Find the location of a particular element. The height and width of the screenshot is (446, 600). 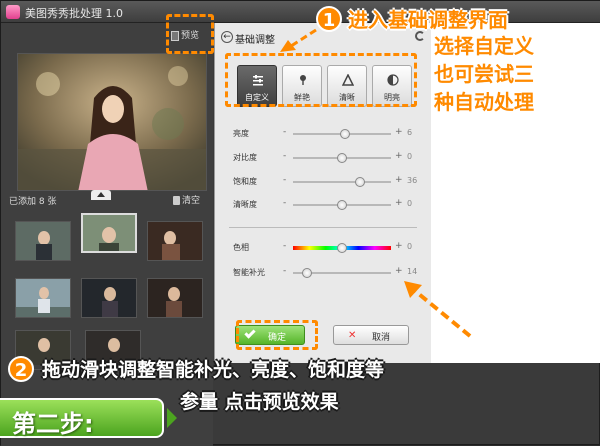

step1-line-4: 种自动处理 is located at coordinates (484, 102).